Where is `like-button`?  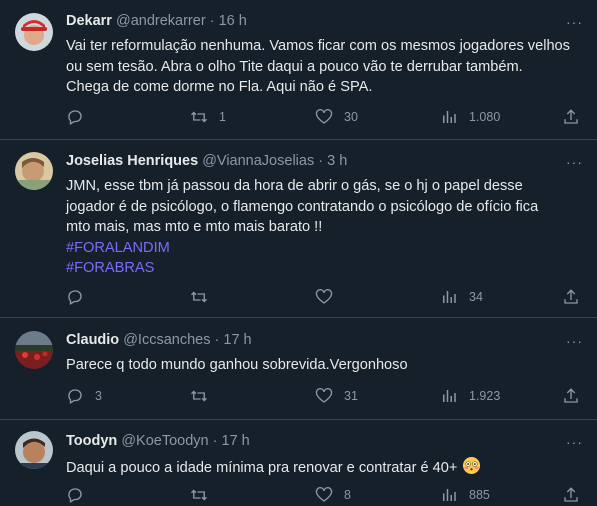 like-button is located at coordinates (329, 297).